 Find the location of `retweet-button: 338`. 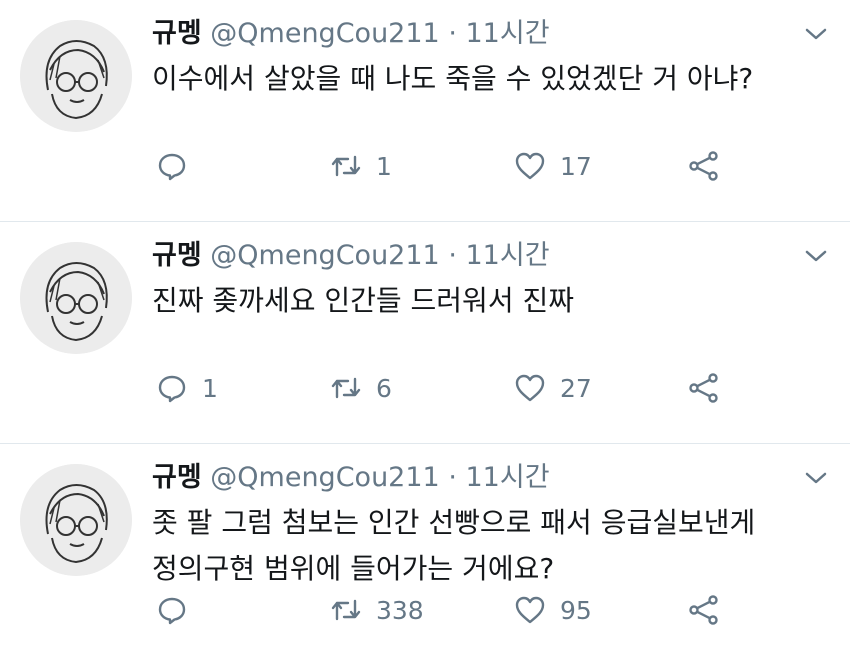

retweet-button: 338 is located at coordinates (377, 610).